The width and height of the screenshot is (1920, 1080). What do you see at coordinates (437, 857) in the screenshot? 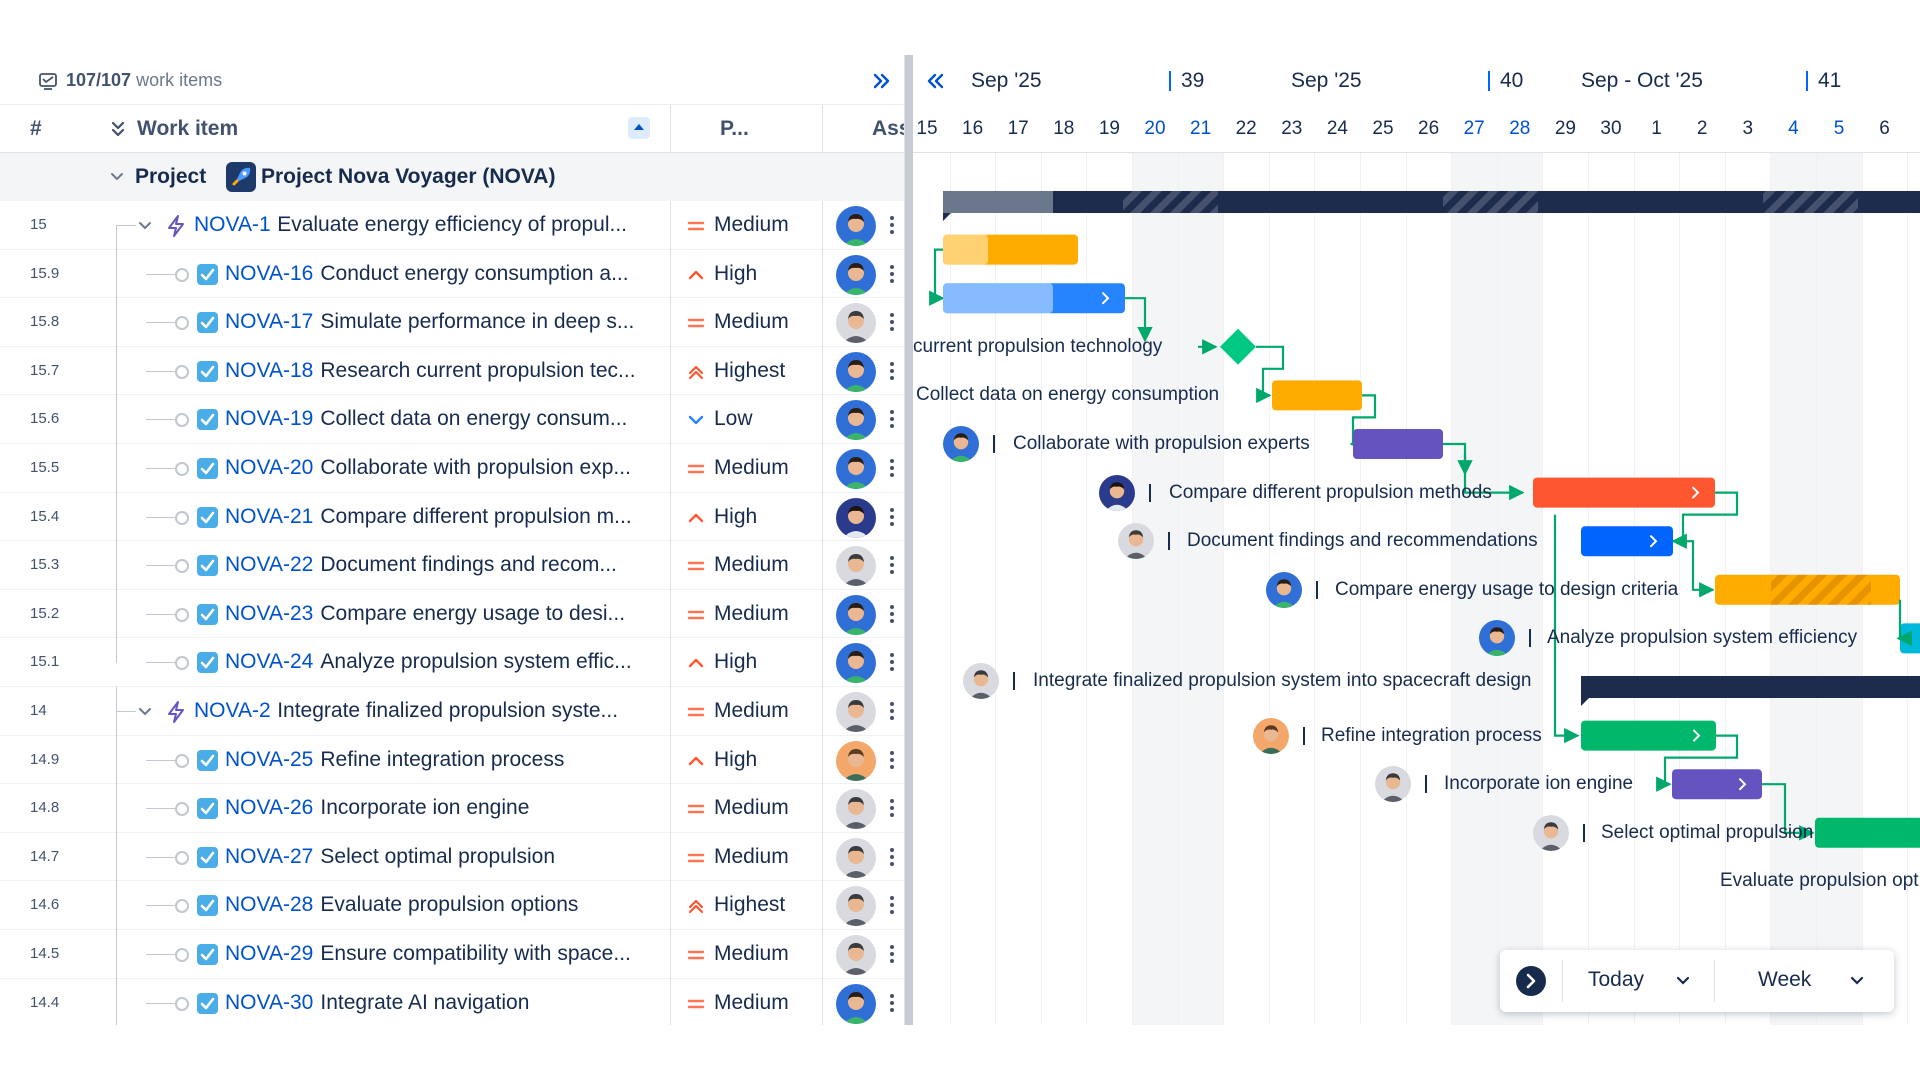
I see `issue-summary: Select optimal propulsion` at bounding box center [437, 857].